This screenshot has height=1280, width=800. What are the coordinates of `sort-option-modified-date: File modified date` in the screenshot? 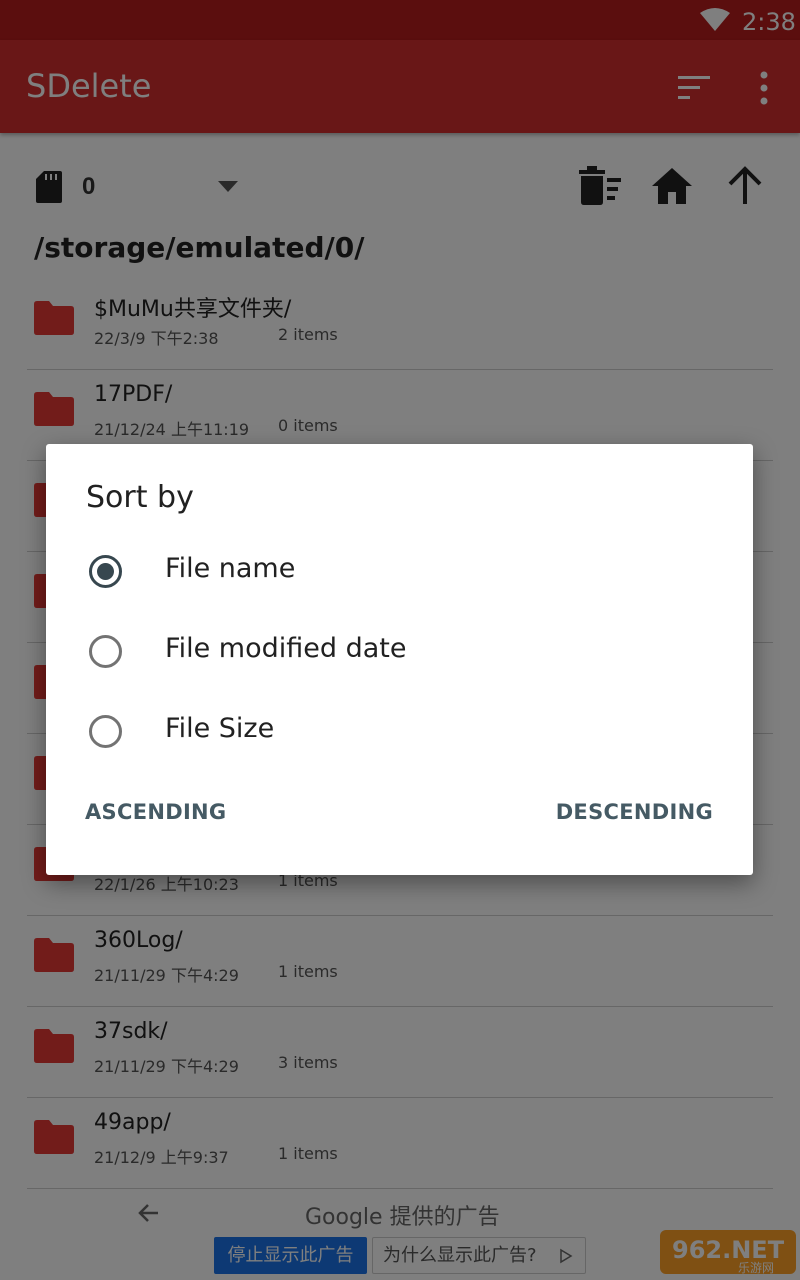 It's located at (399, 651).